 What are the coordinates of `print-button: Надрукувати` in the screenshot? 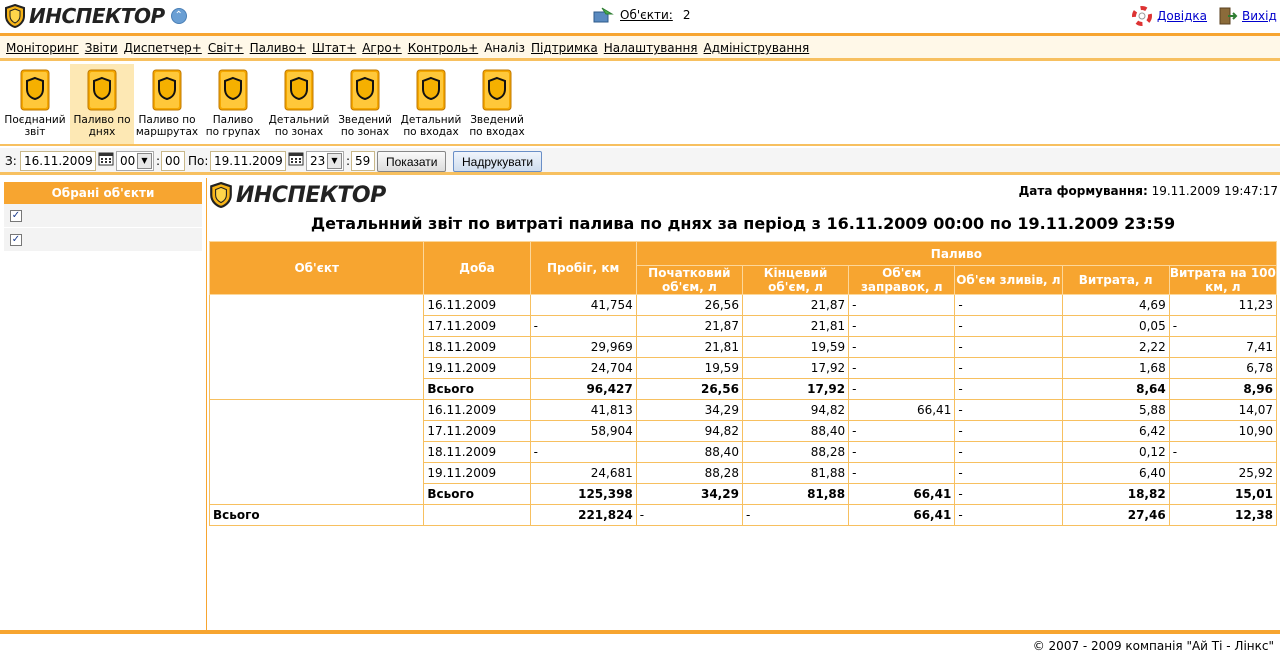 It's located at (498, 161).